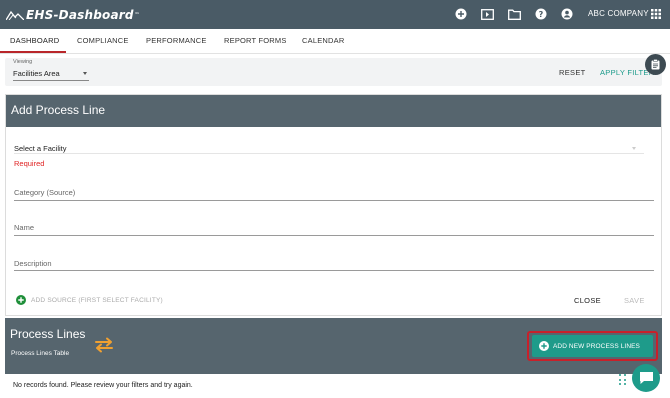  I want to click on logo-trademark: ™, so click(137, 15).